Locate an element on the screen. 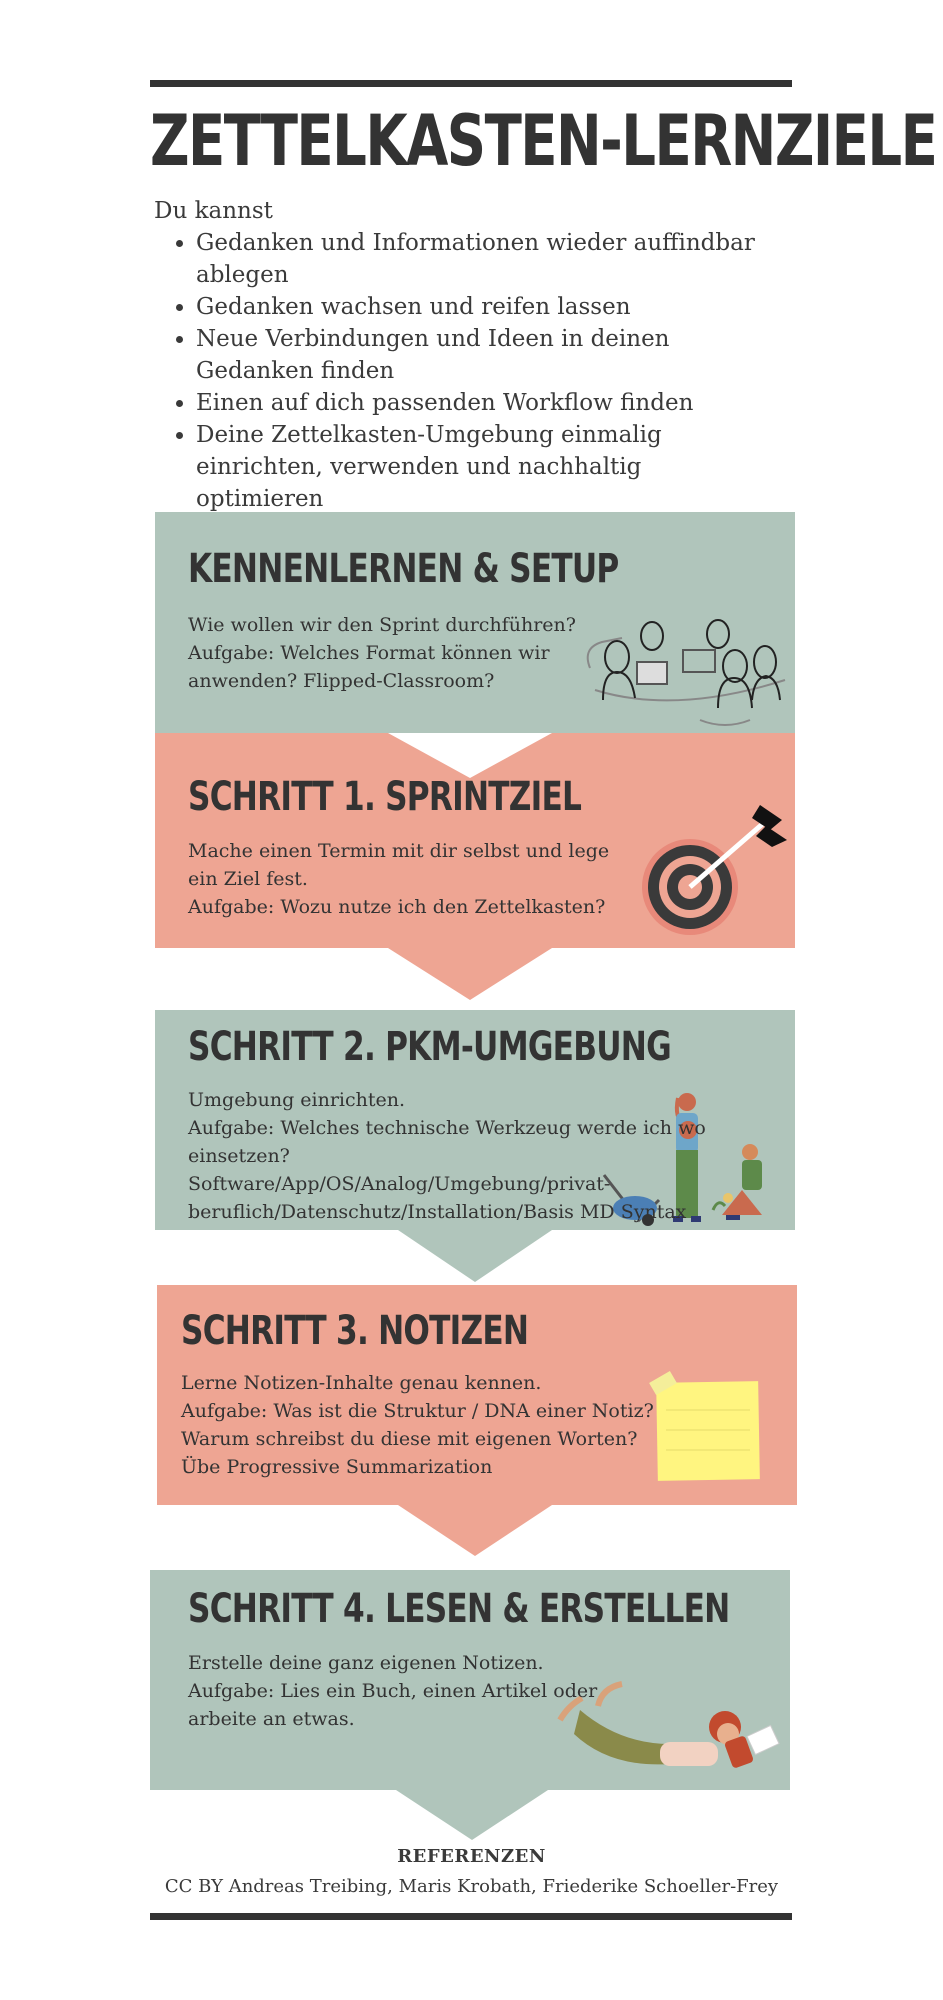 The height and width of the screenshot is (2000, 943). section-line: arbeite an etwas. is located at coordinates (271, 1719).